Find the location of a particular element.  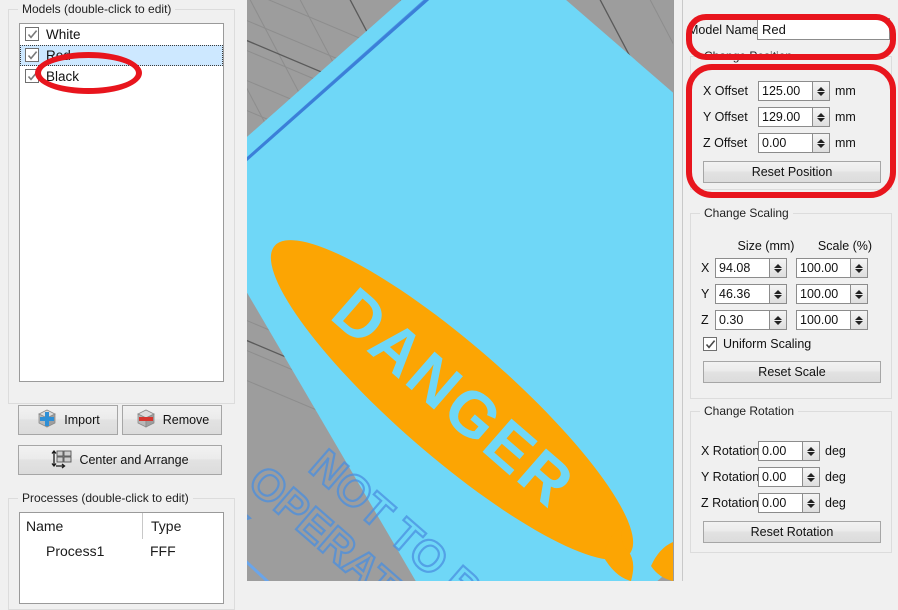

size-x-spinner: 94.08 is located at coordinates (751, 268).